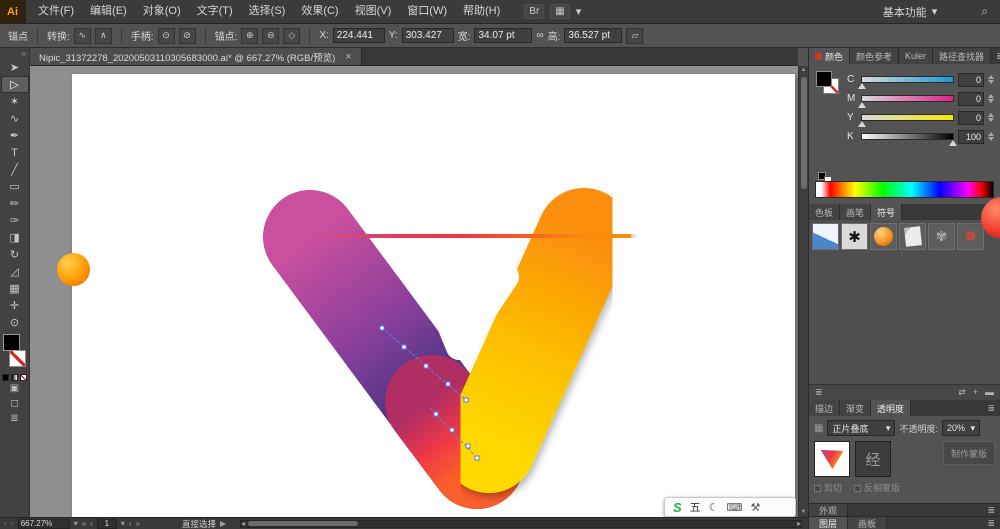  I want to click on symbol-torn-paper, so click(912, 236).